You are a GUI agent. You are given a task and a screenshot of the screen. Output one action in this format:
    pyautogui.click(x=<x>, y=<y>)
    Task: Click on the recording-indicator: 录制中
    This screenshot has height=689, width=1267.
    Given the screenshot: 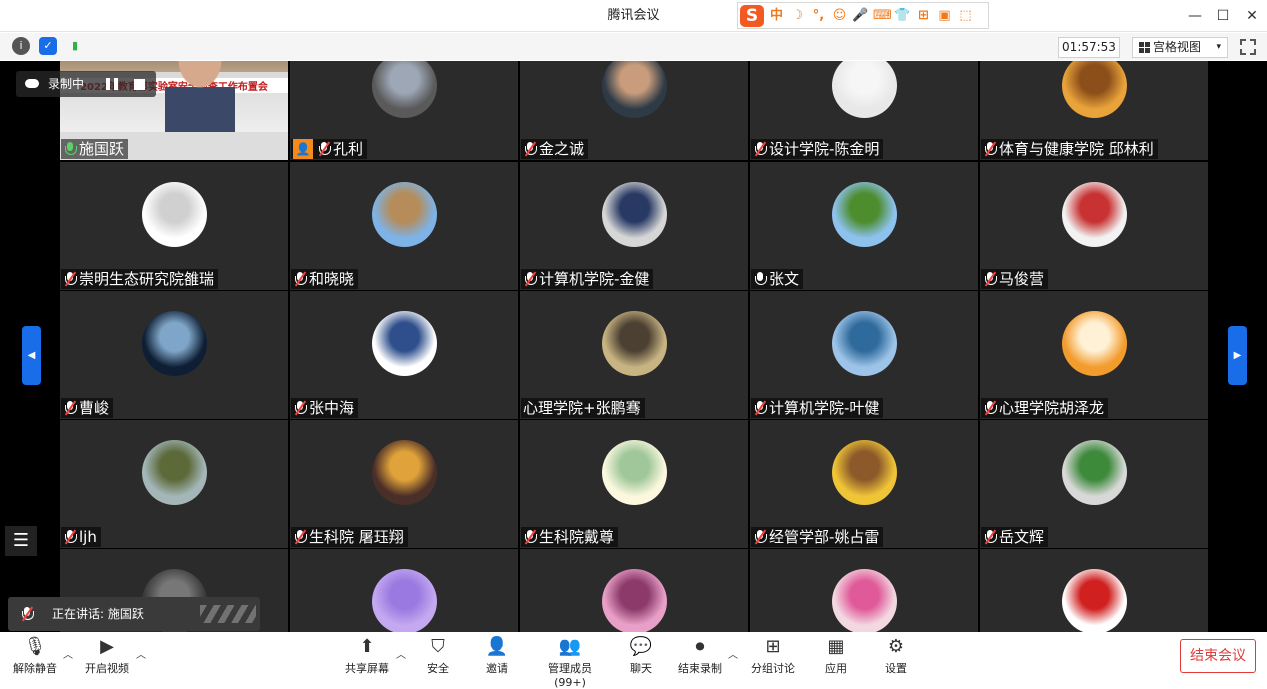 What is the action you would take?
    pyautogui.click(x=86, y=84)
    